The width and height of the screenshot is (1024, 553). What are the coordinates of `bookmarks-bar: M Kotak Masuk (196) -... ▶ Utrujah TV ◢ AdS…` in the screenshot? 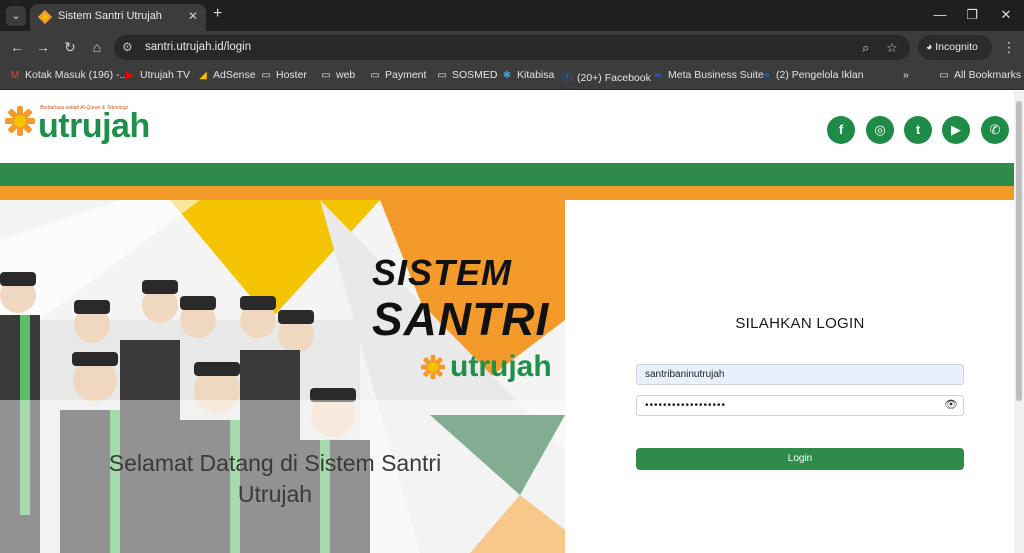 It's located at (512, 76).